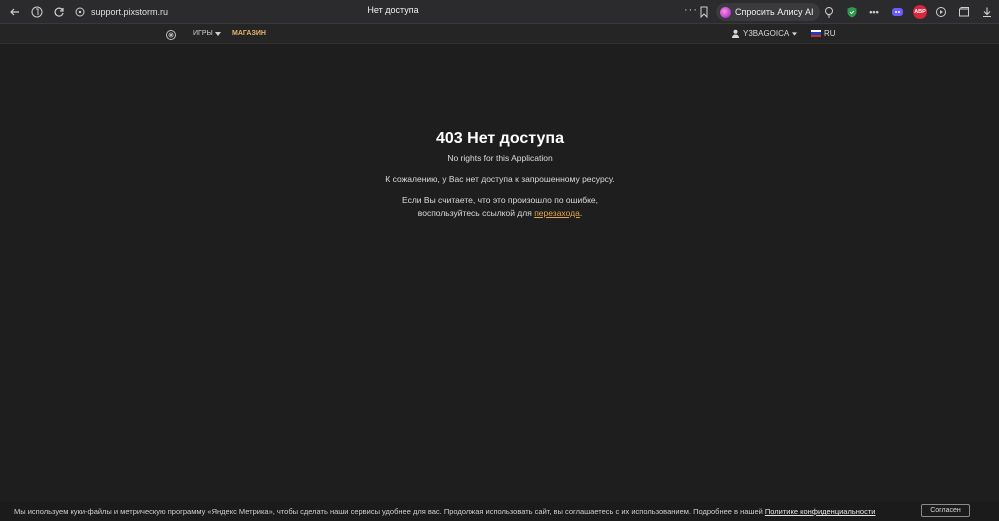 Image resolution: width=999 pixels, height=521 pixels. I want to click on back-arrow-icon, so click(14, 12).